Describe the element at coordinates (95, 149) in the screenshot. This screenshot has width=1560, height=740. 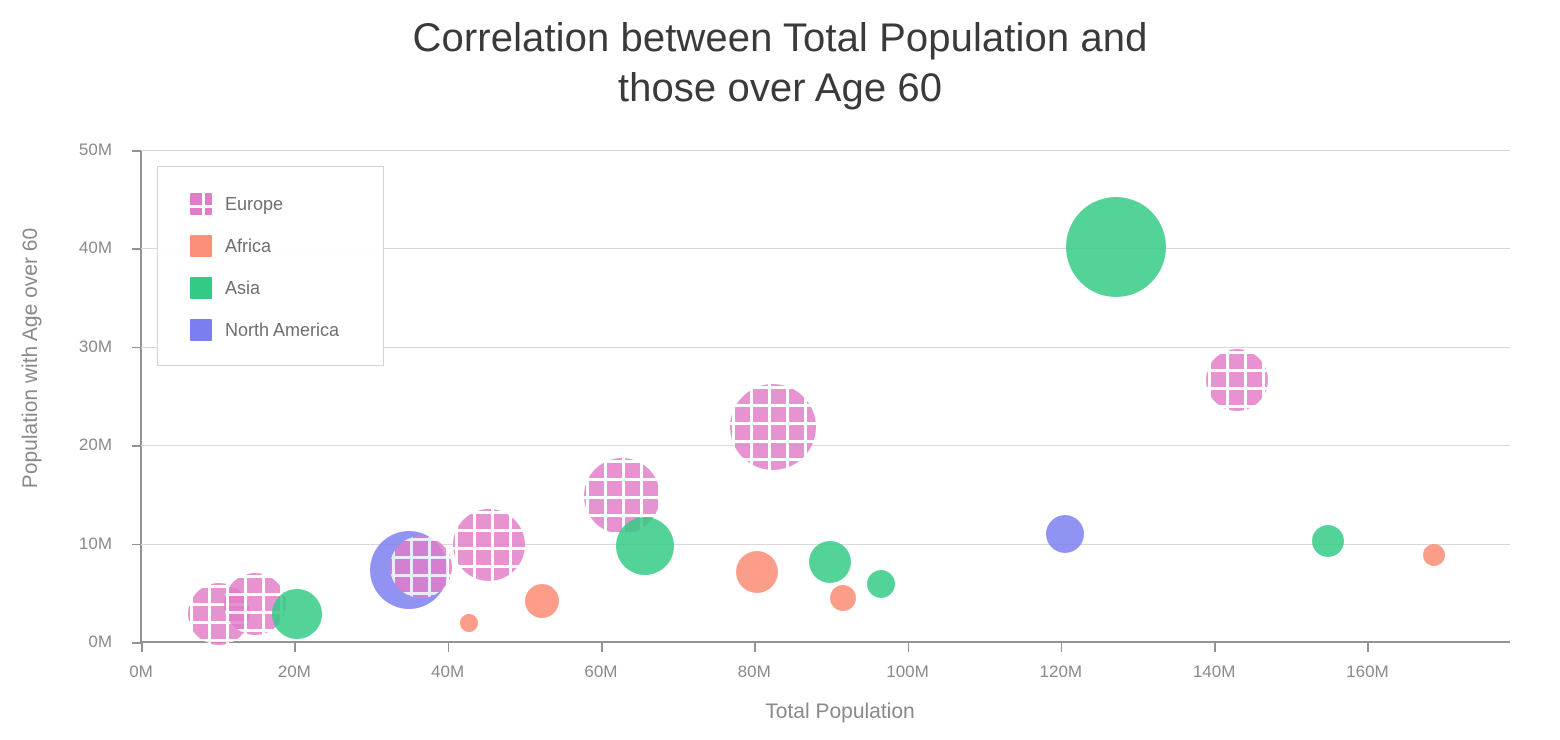
I see `y-axis-tick-label: 50M` at that location.